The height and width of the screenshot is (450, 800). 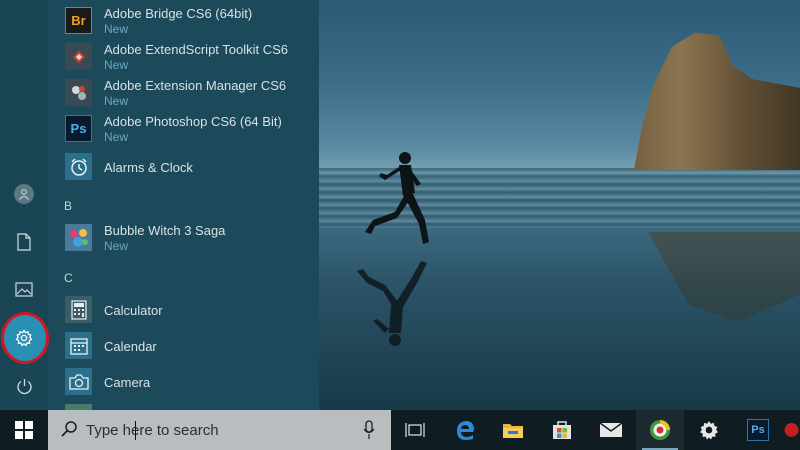 What do you see at coordinates (78, 345) in the screenshot?
I see `calendar-icon` at bounding box center [78, 345].